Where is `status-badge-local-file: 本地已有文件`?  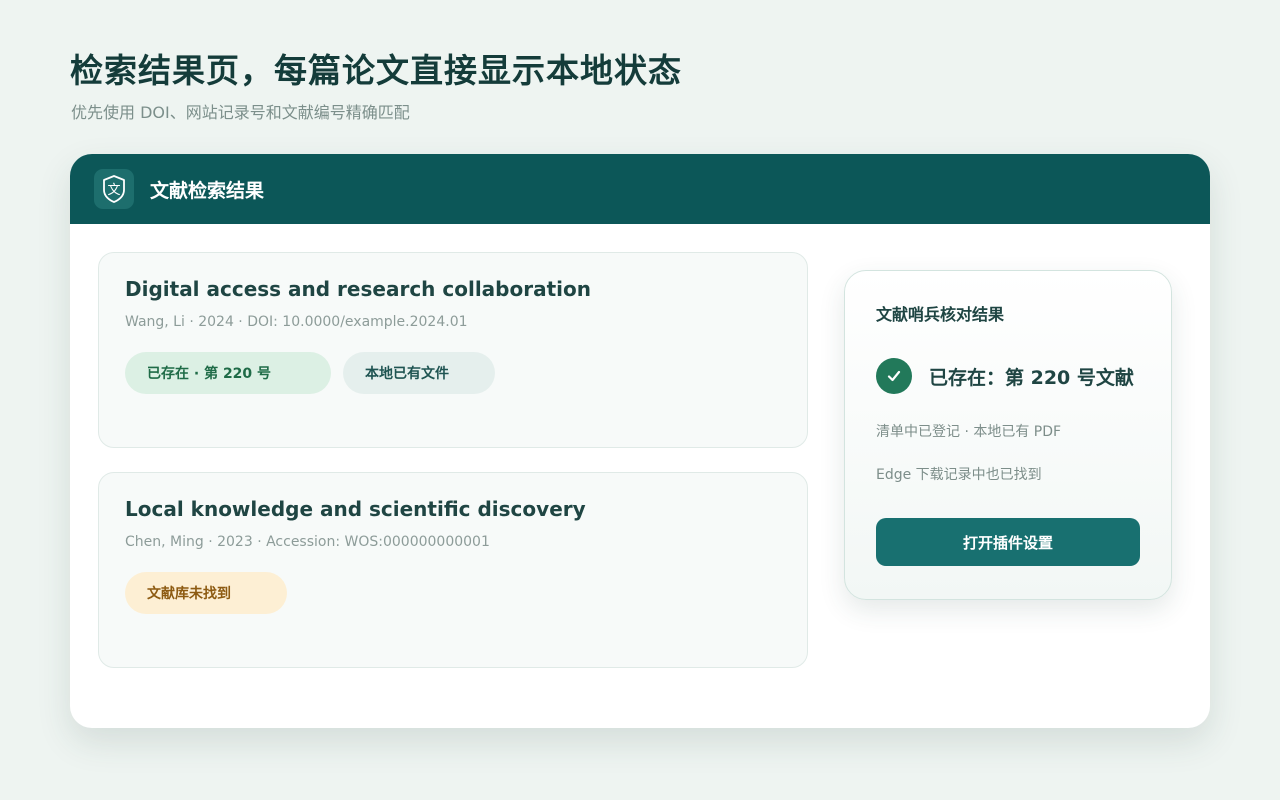 status-badge-local-file: 本地已有文件 is located at coordinates (419, 373).